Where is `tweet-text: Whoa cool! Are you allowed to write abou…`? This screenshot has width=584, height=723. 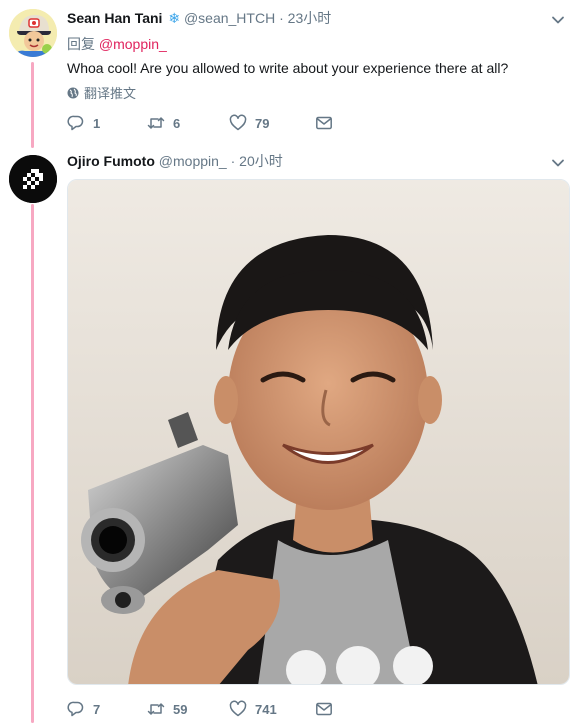 tweet-text: Whoa cool! Are you allowed to write abou… is located at coordinates (288, 68).